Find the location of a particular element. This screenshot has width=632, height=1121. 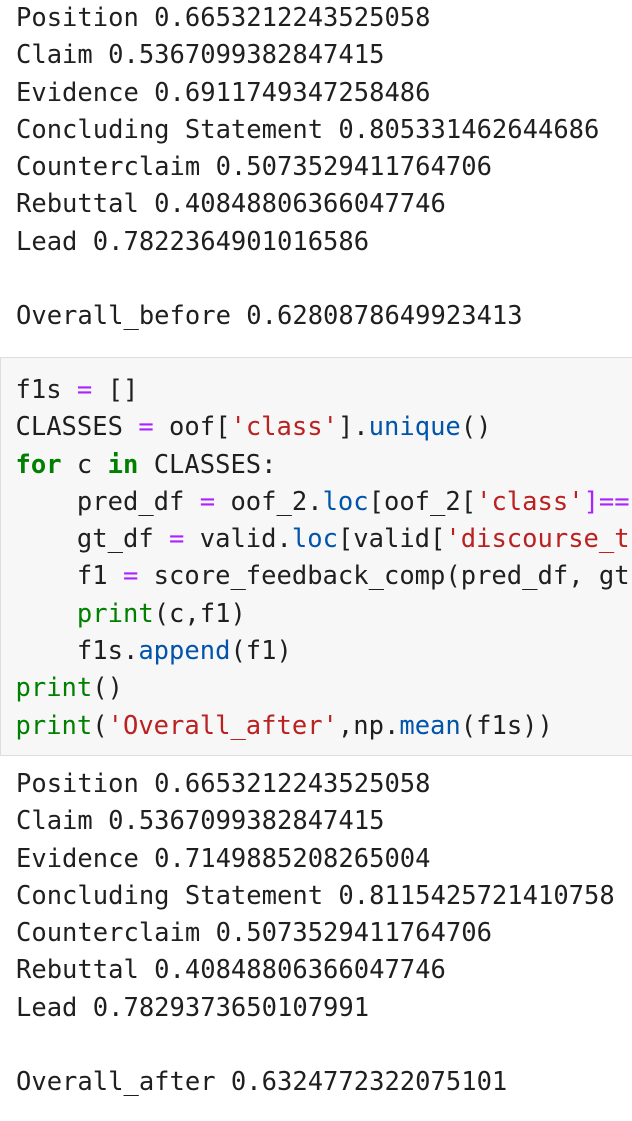

code-token: ]== is located at coordinates (606, 501).